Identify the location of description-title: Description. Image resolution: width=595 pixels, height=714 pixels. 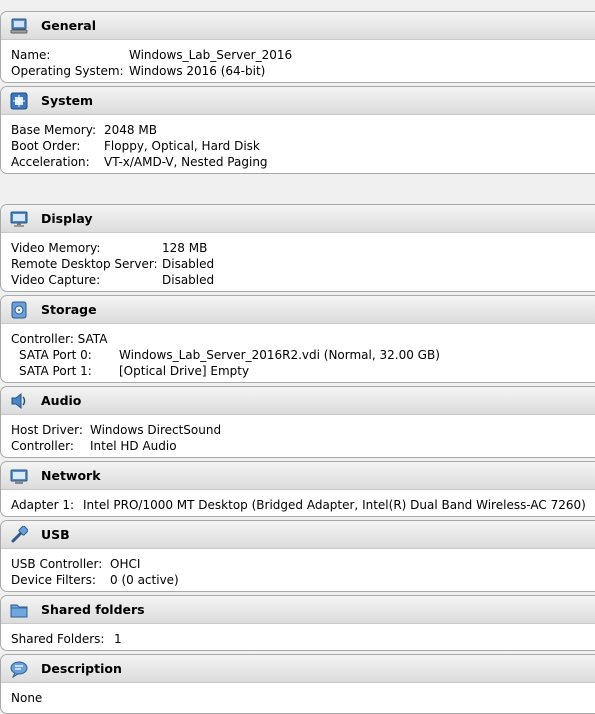
(81, 668).